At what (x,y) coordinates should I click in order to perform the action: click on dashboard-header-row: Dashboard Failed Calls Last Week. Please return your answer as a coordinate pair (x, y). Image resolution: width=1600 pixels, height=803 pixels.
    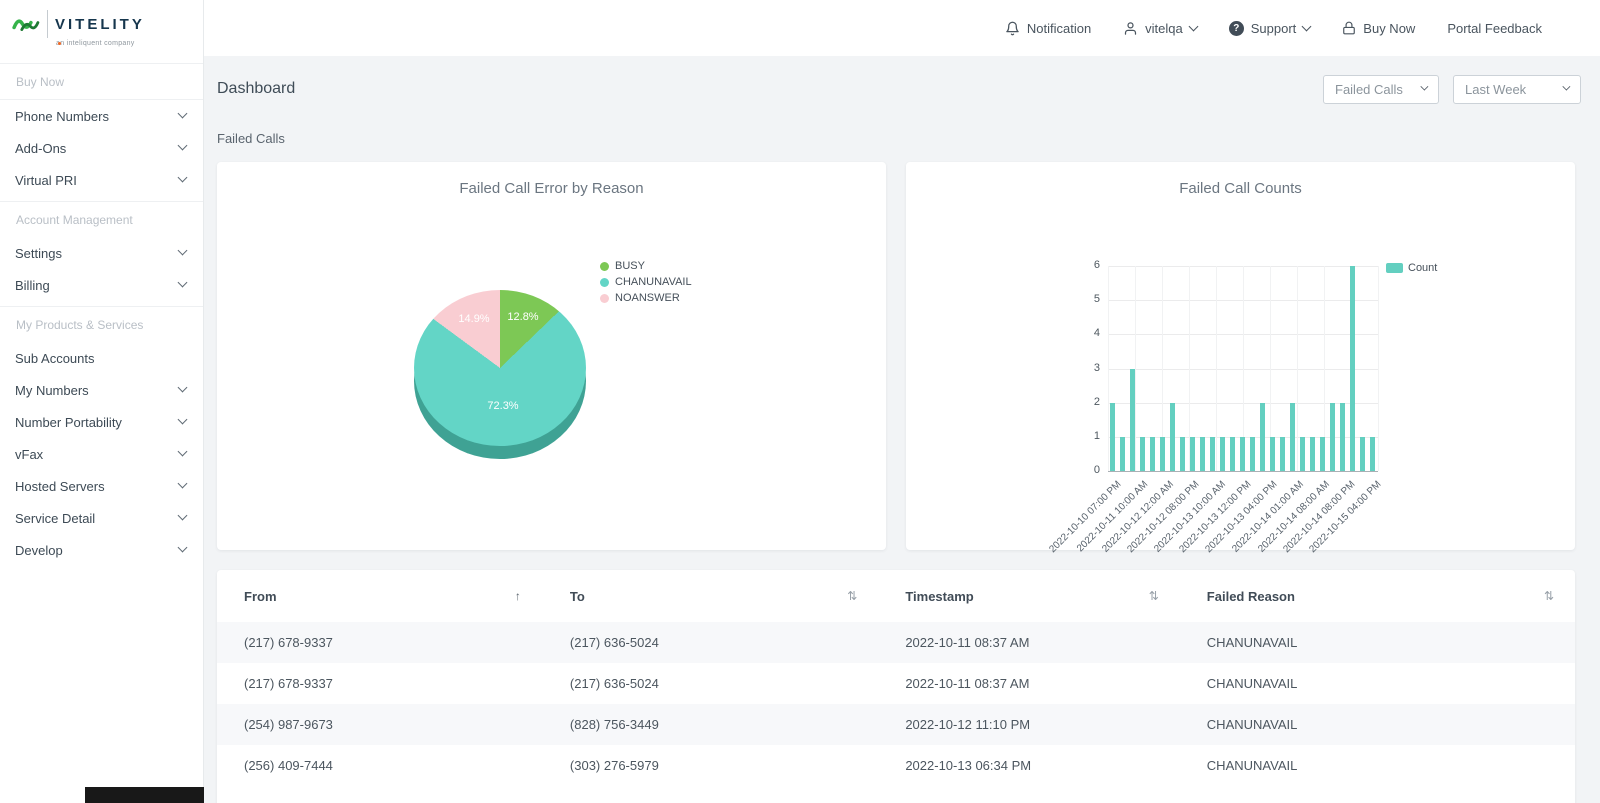
    Looking at the image, I should click on (899, 89).